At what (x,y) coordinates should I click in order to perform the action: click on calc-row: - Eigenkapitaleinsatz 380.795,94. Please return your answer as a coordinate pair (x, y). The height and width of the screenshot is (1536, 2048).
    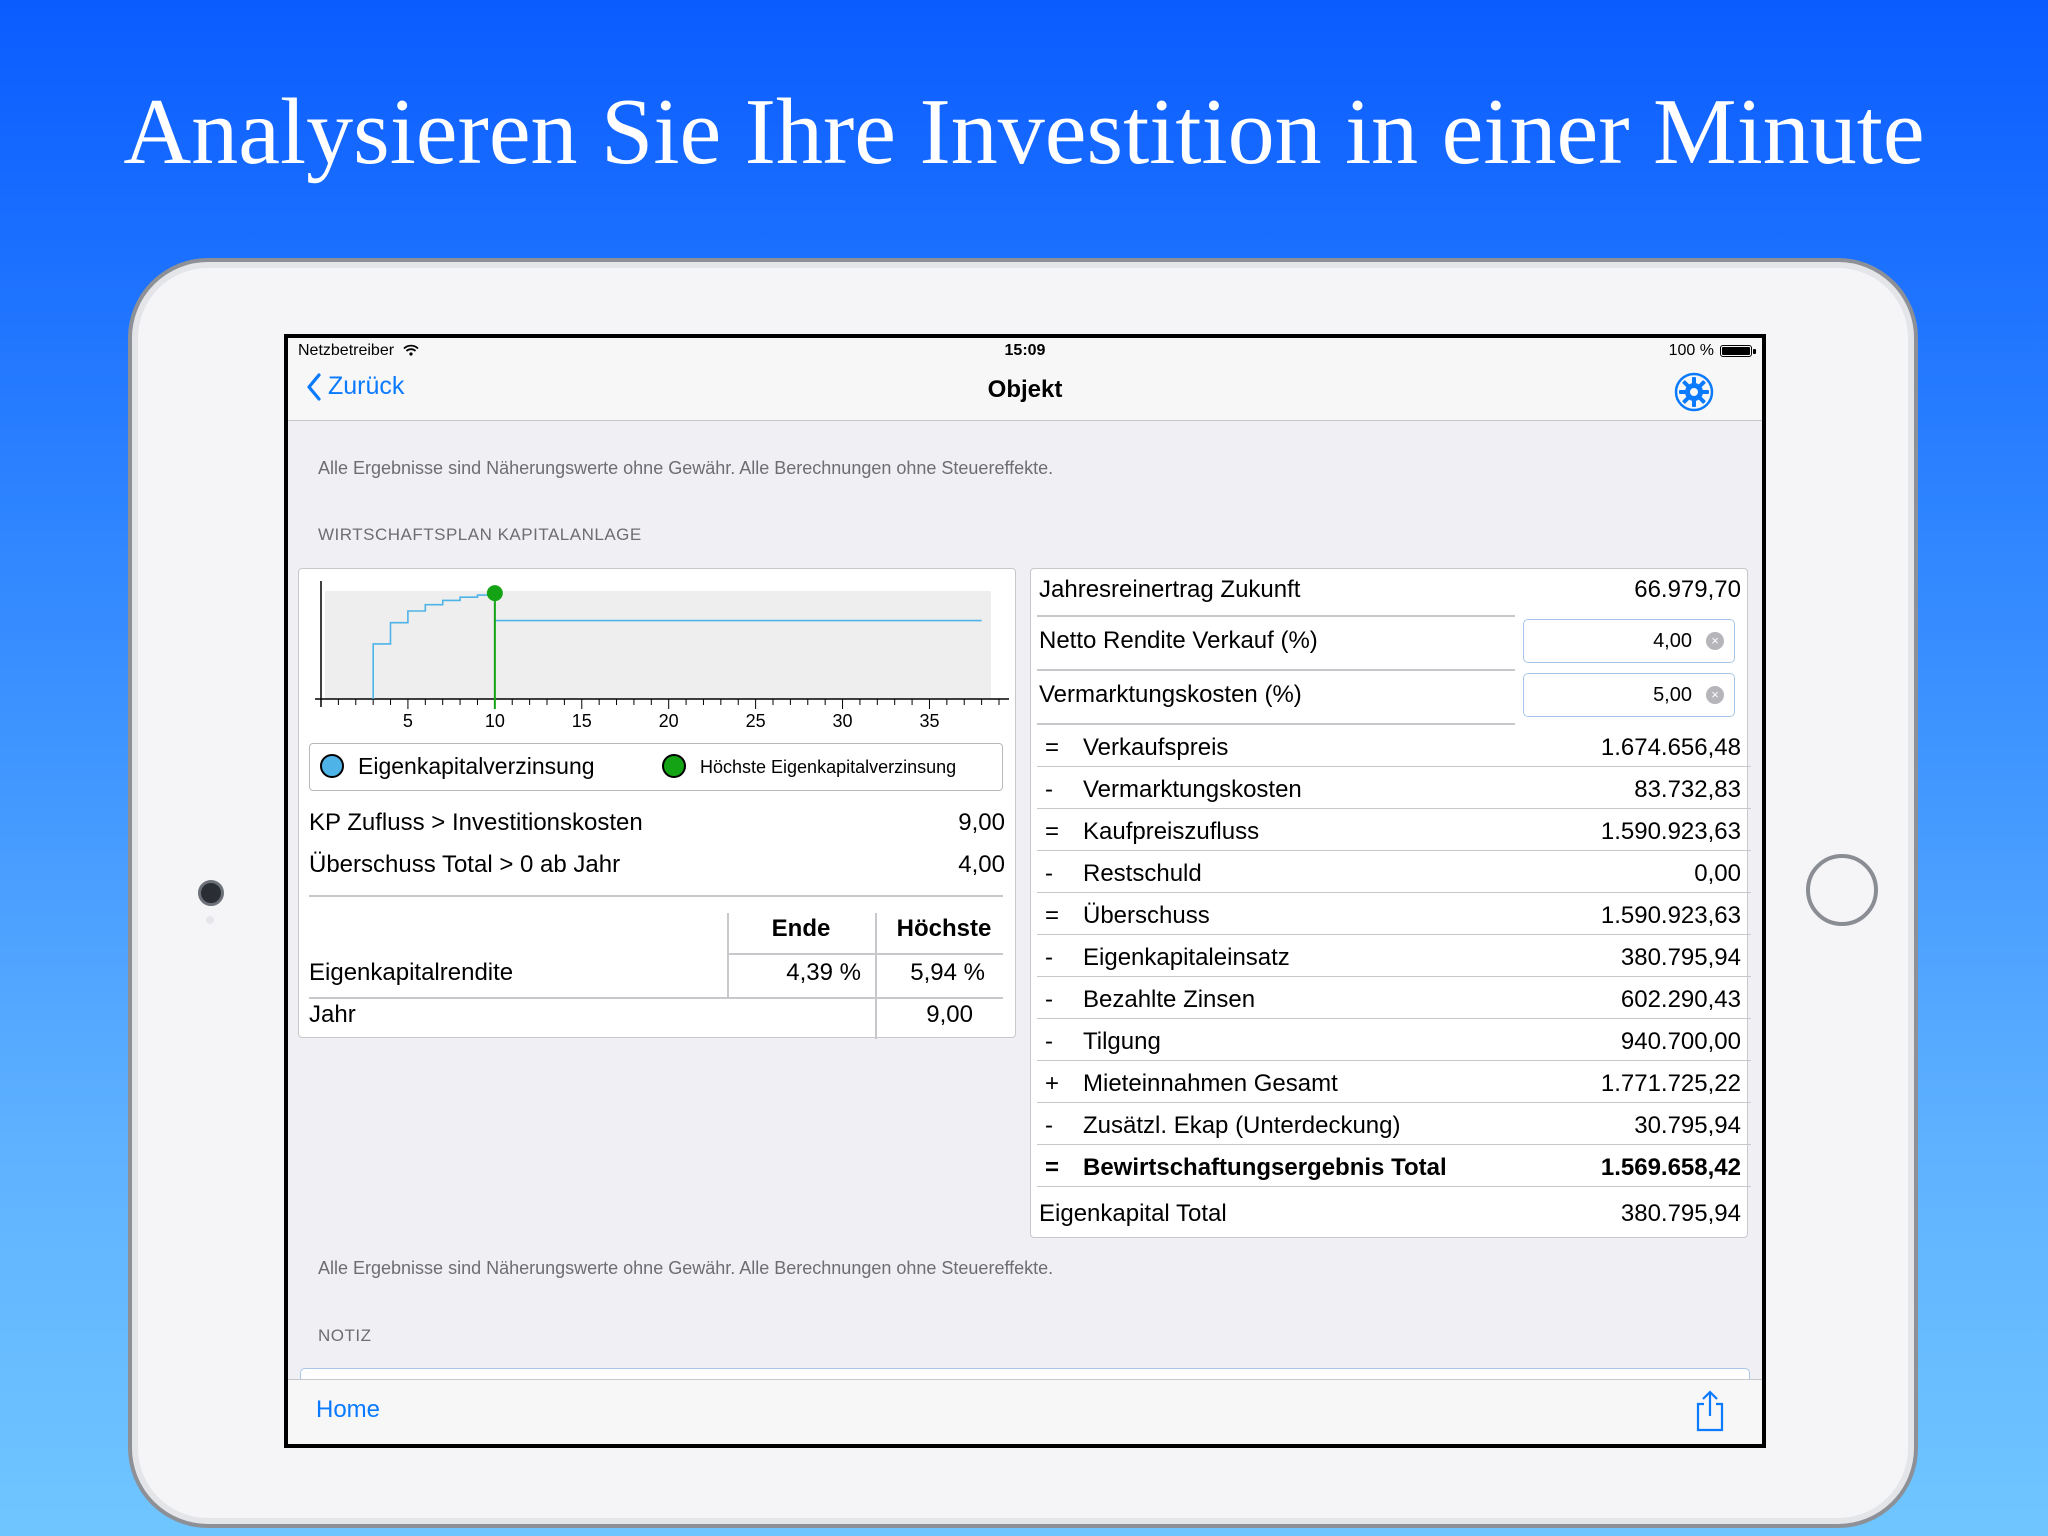
    Looking at the image, I should click on (1391, 957).